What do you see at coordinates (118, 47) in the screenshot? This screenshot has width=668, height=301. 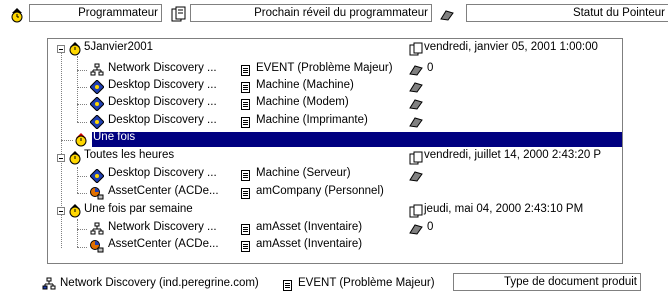 I see `tree-item-label: 5Janvier2001` at bounding box center [118, 47].